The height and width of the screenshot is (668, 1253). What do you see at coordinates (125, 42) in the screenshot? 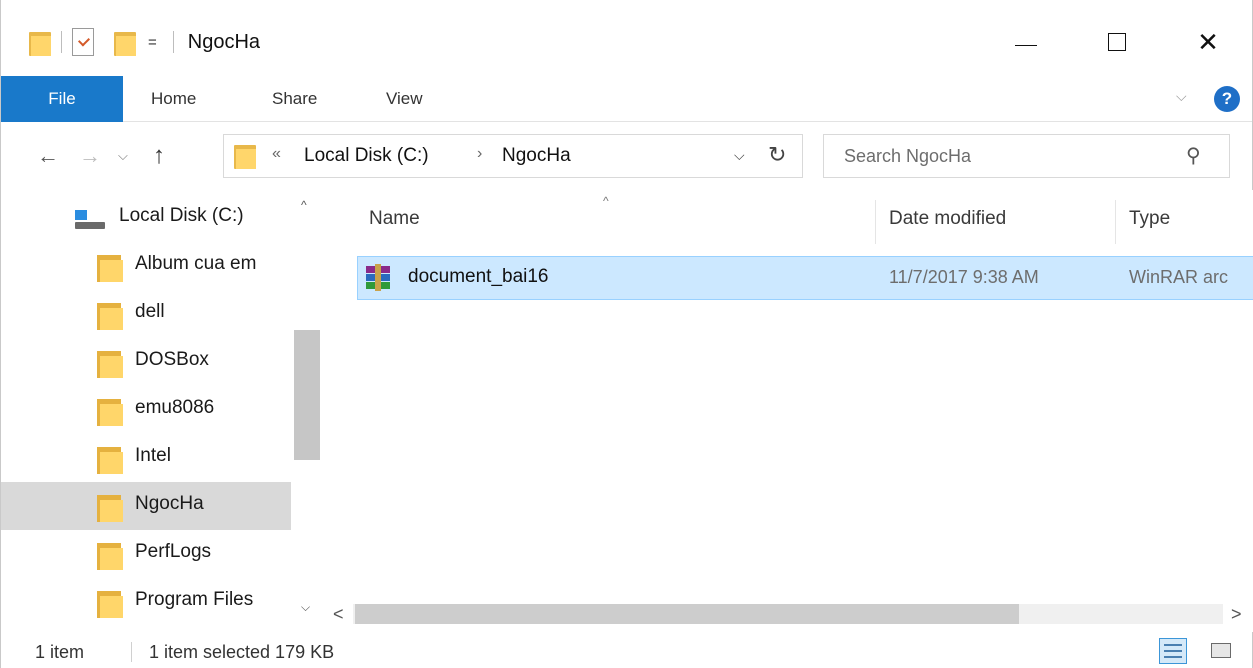
I see `new-folder-icon` at bounding box center [125, 42].